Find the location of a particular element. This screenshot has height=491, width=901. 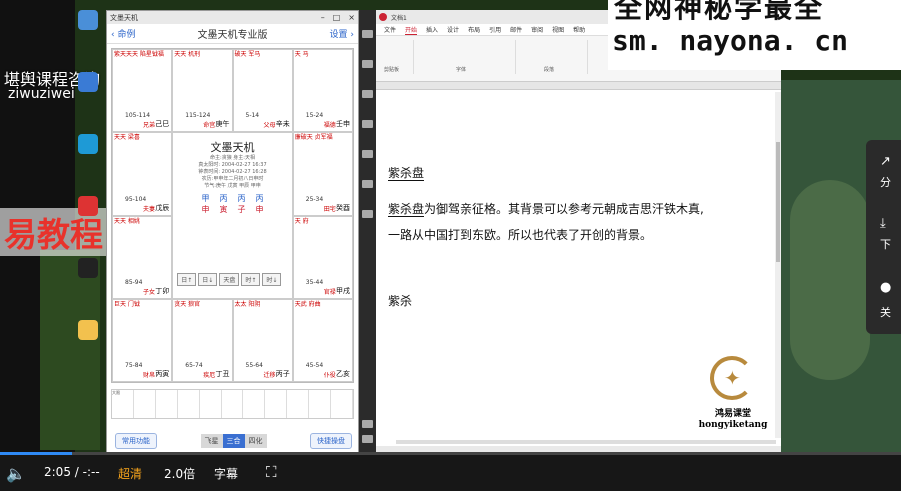

palace-ganzhi: 辛未 is located at coordinates (282, 124).